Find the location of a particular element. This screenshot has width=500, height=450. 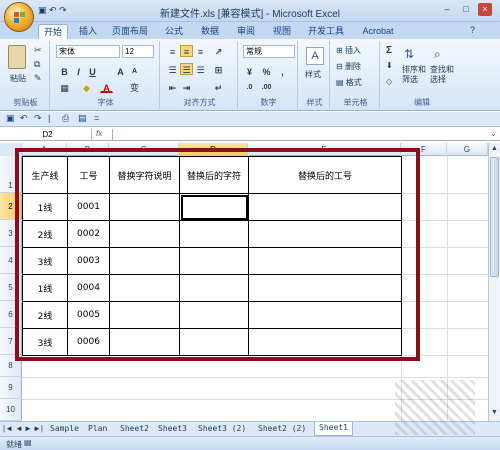

scroll-up-icon: ▲ is located at coordinates (494, 149).